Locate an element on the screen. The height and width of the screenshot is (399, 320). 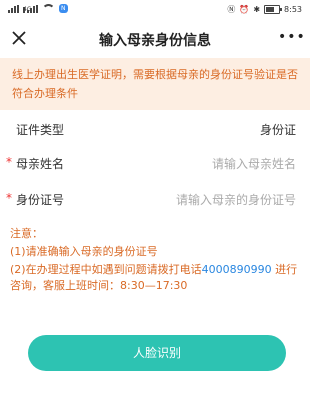
notes-title: 注意： is located at coordinates (26, 233).